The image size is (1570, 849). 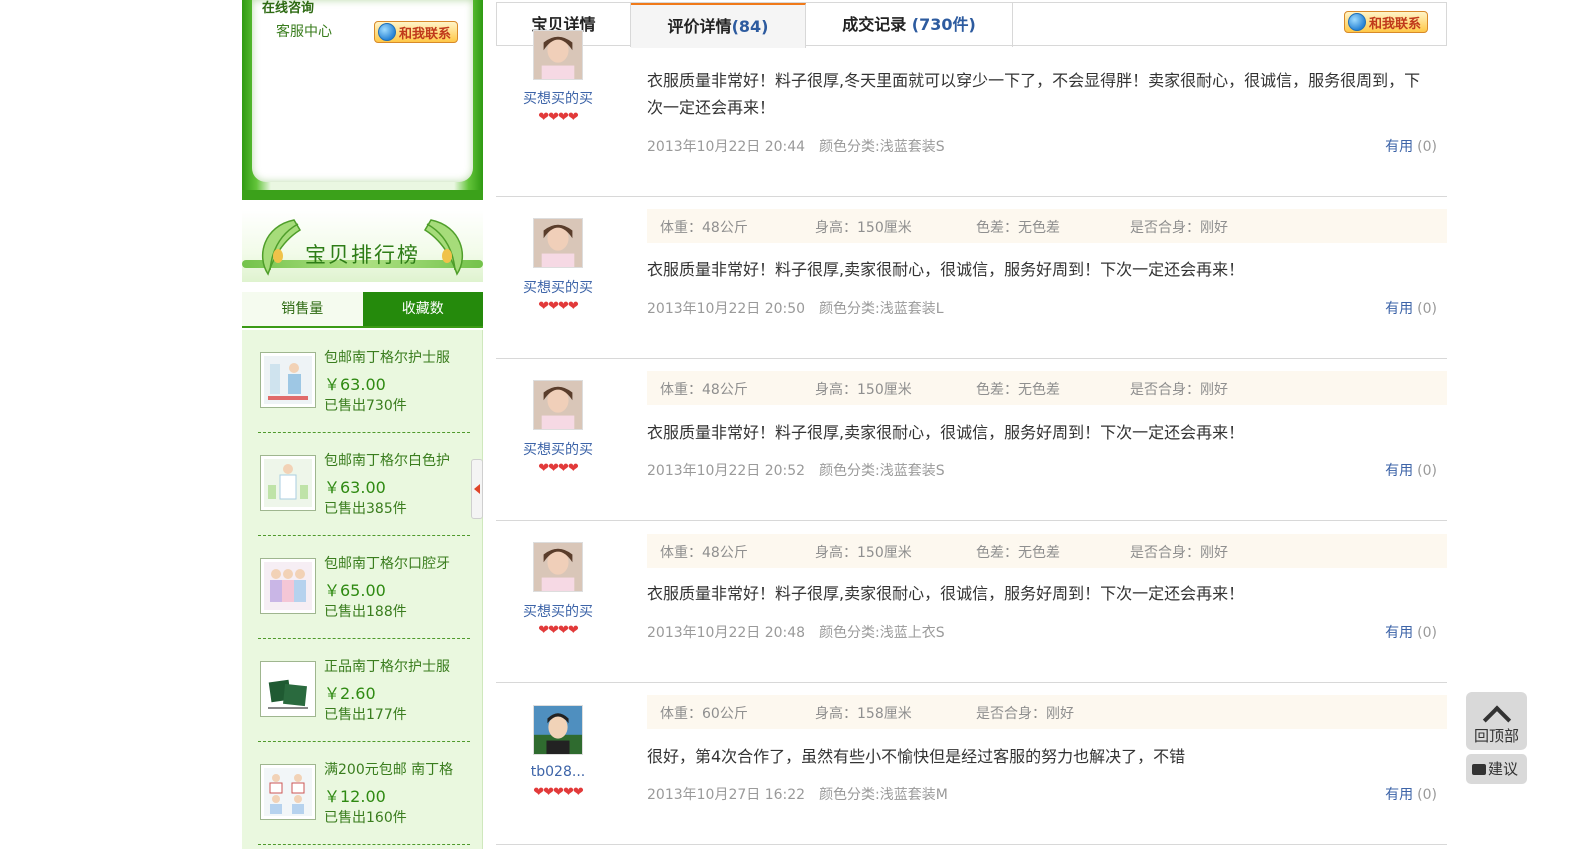 What do you see at coordinates (399, 357) in the screenshot?
I see `product-name: 包邮南丁格尔护士服` at bounding box center [399, 357].